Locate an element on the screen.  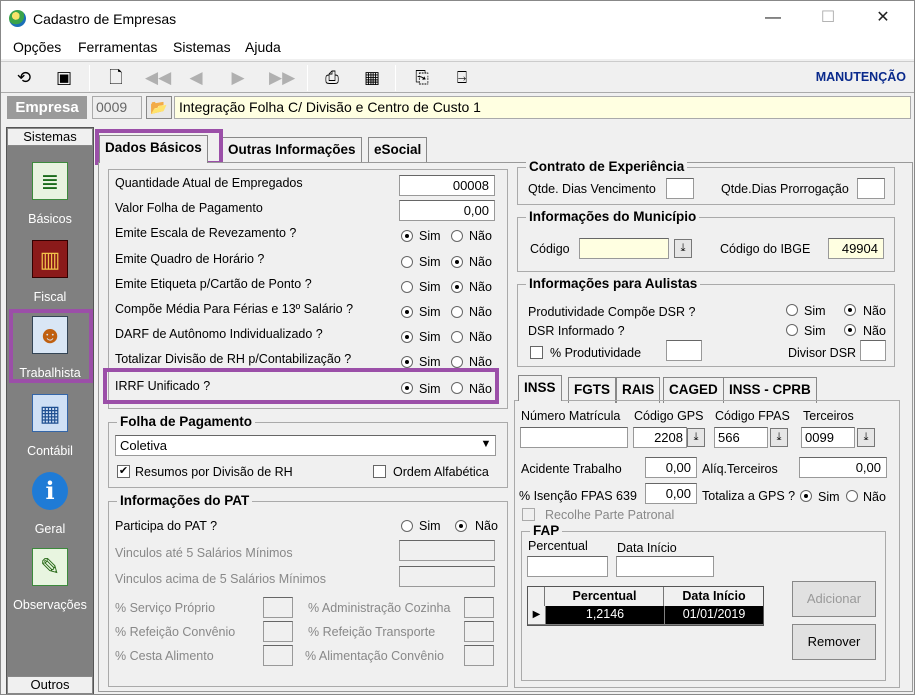
fap-data-inicio-input is located at coordinates (665, 566).